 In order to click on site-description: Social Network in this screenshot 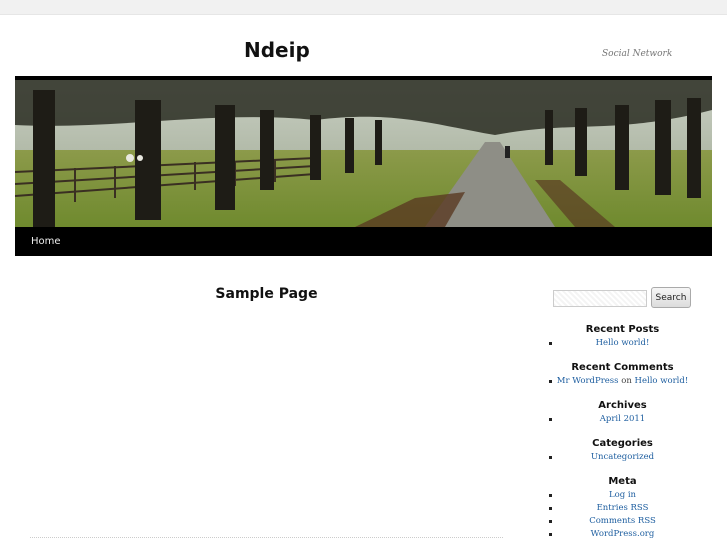, I will do `click(637, 54)`.